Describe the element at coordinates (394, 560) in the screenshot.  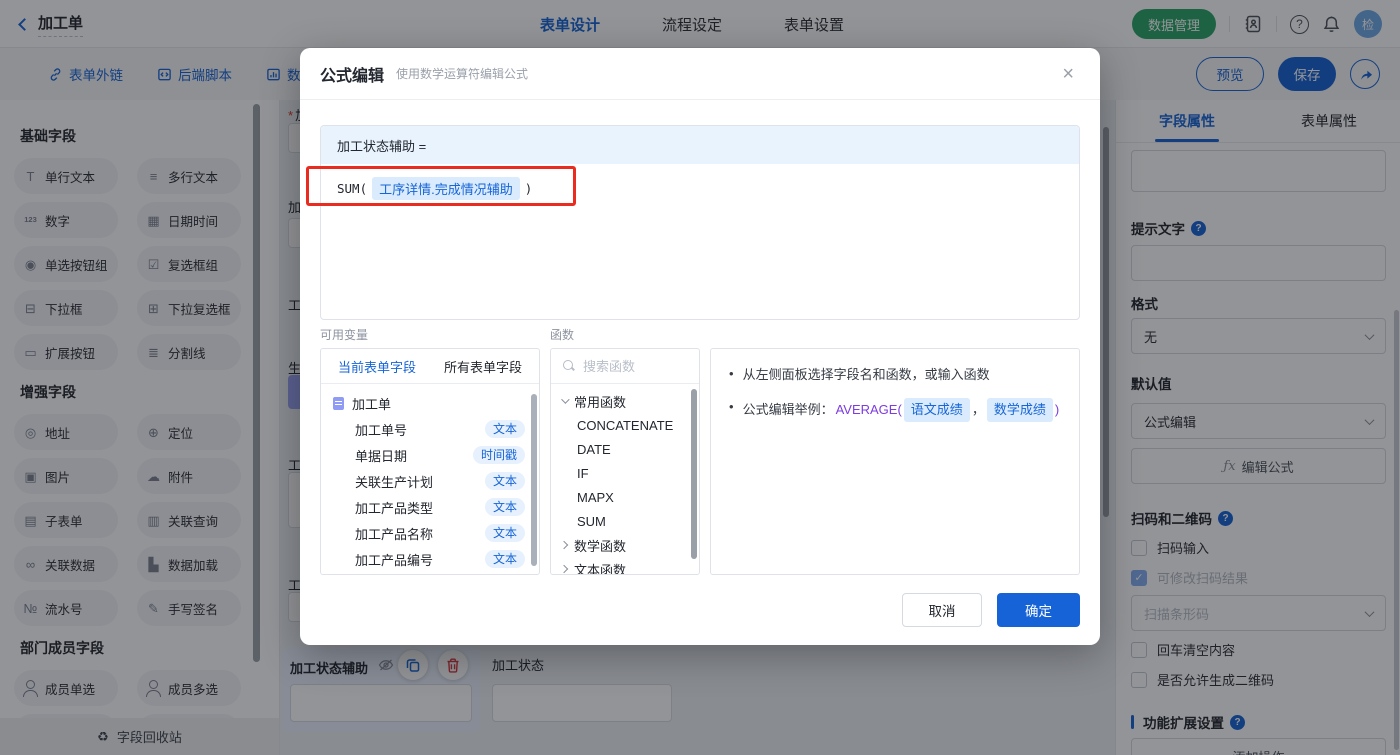
I see `variable-field-name: 加工产品编号` at that location.